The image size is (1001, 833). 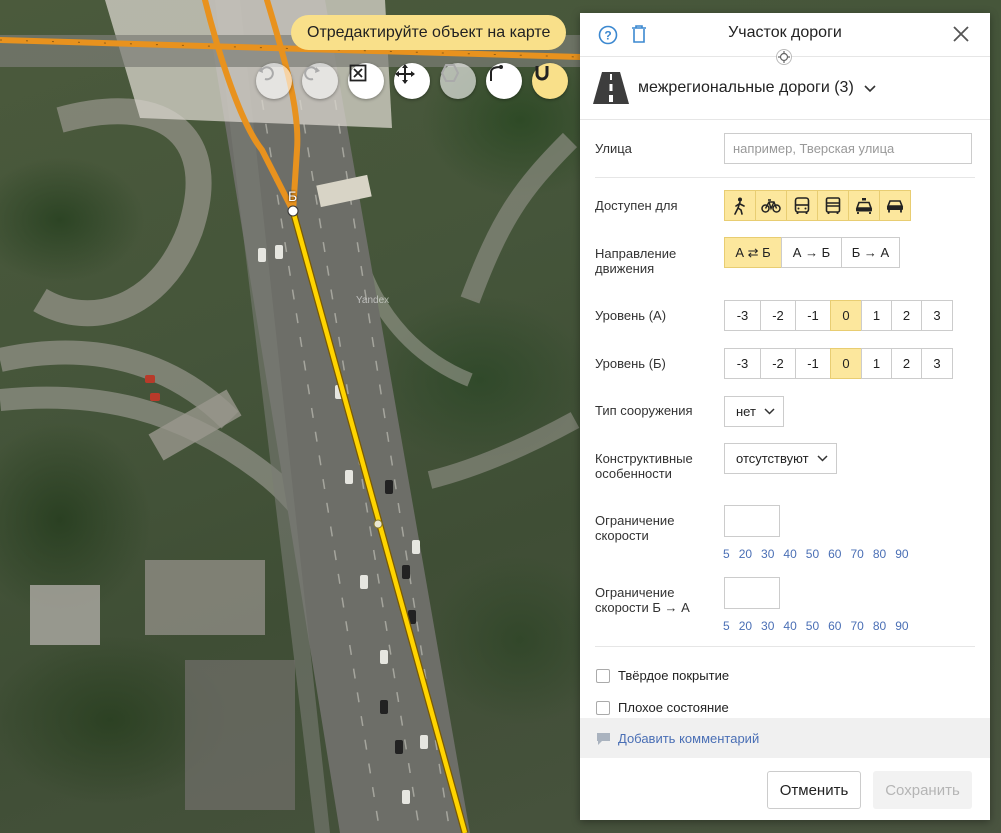 I want to click on magnet-snap-icon, so click(x=542, y=73).